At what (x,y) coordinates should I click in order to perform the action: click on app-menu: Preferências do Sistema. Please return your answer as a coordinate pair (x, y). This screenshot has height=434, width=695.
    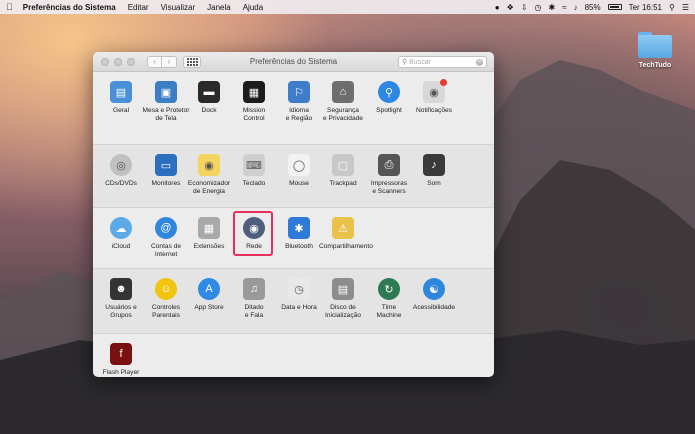
    Looking at the image, I should click on (69, 7).